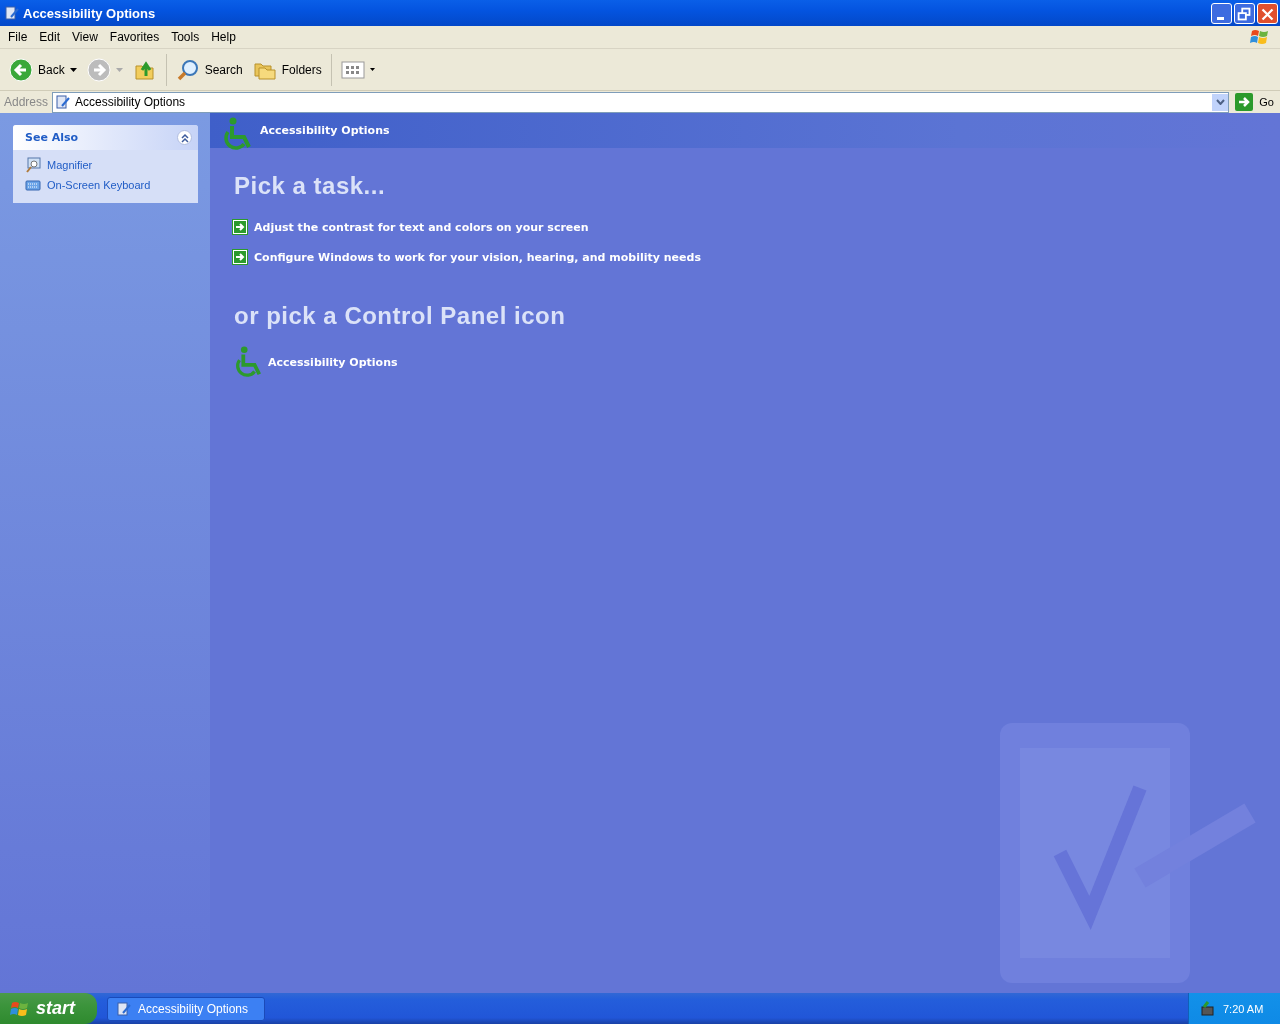 This screenshot has width=1280, height=1024. I want to click on back-button: Back, so click(43, 69).